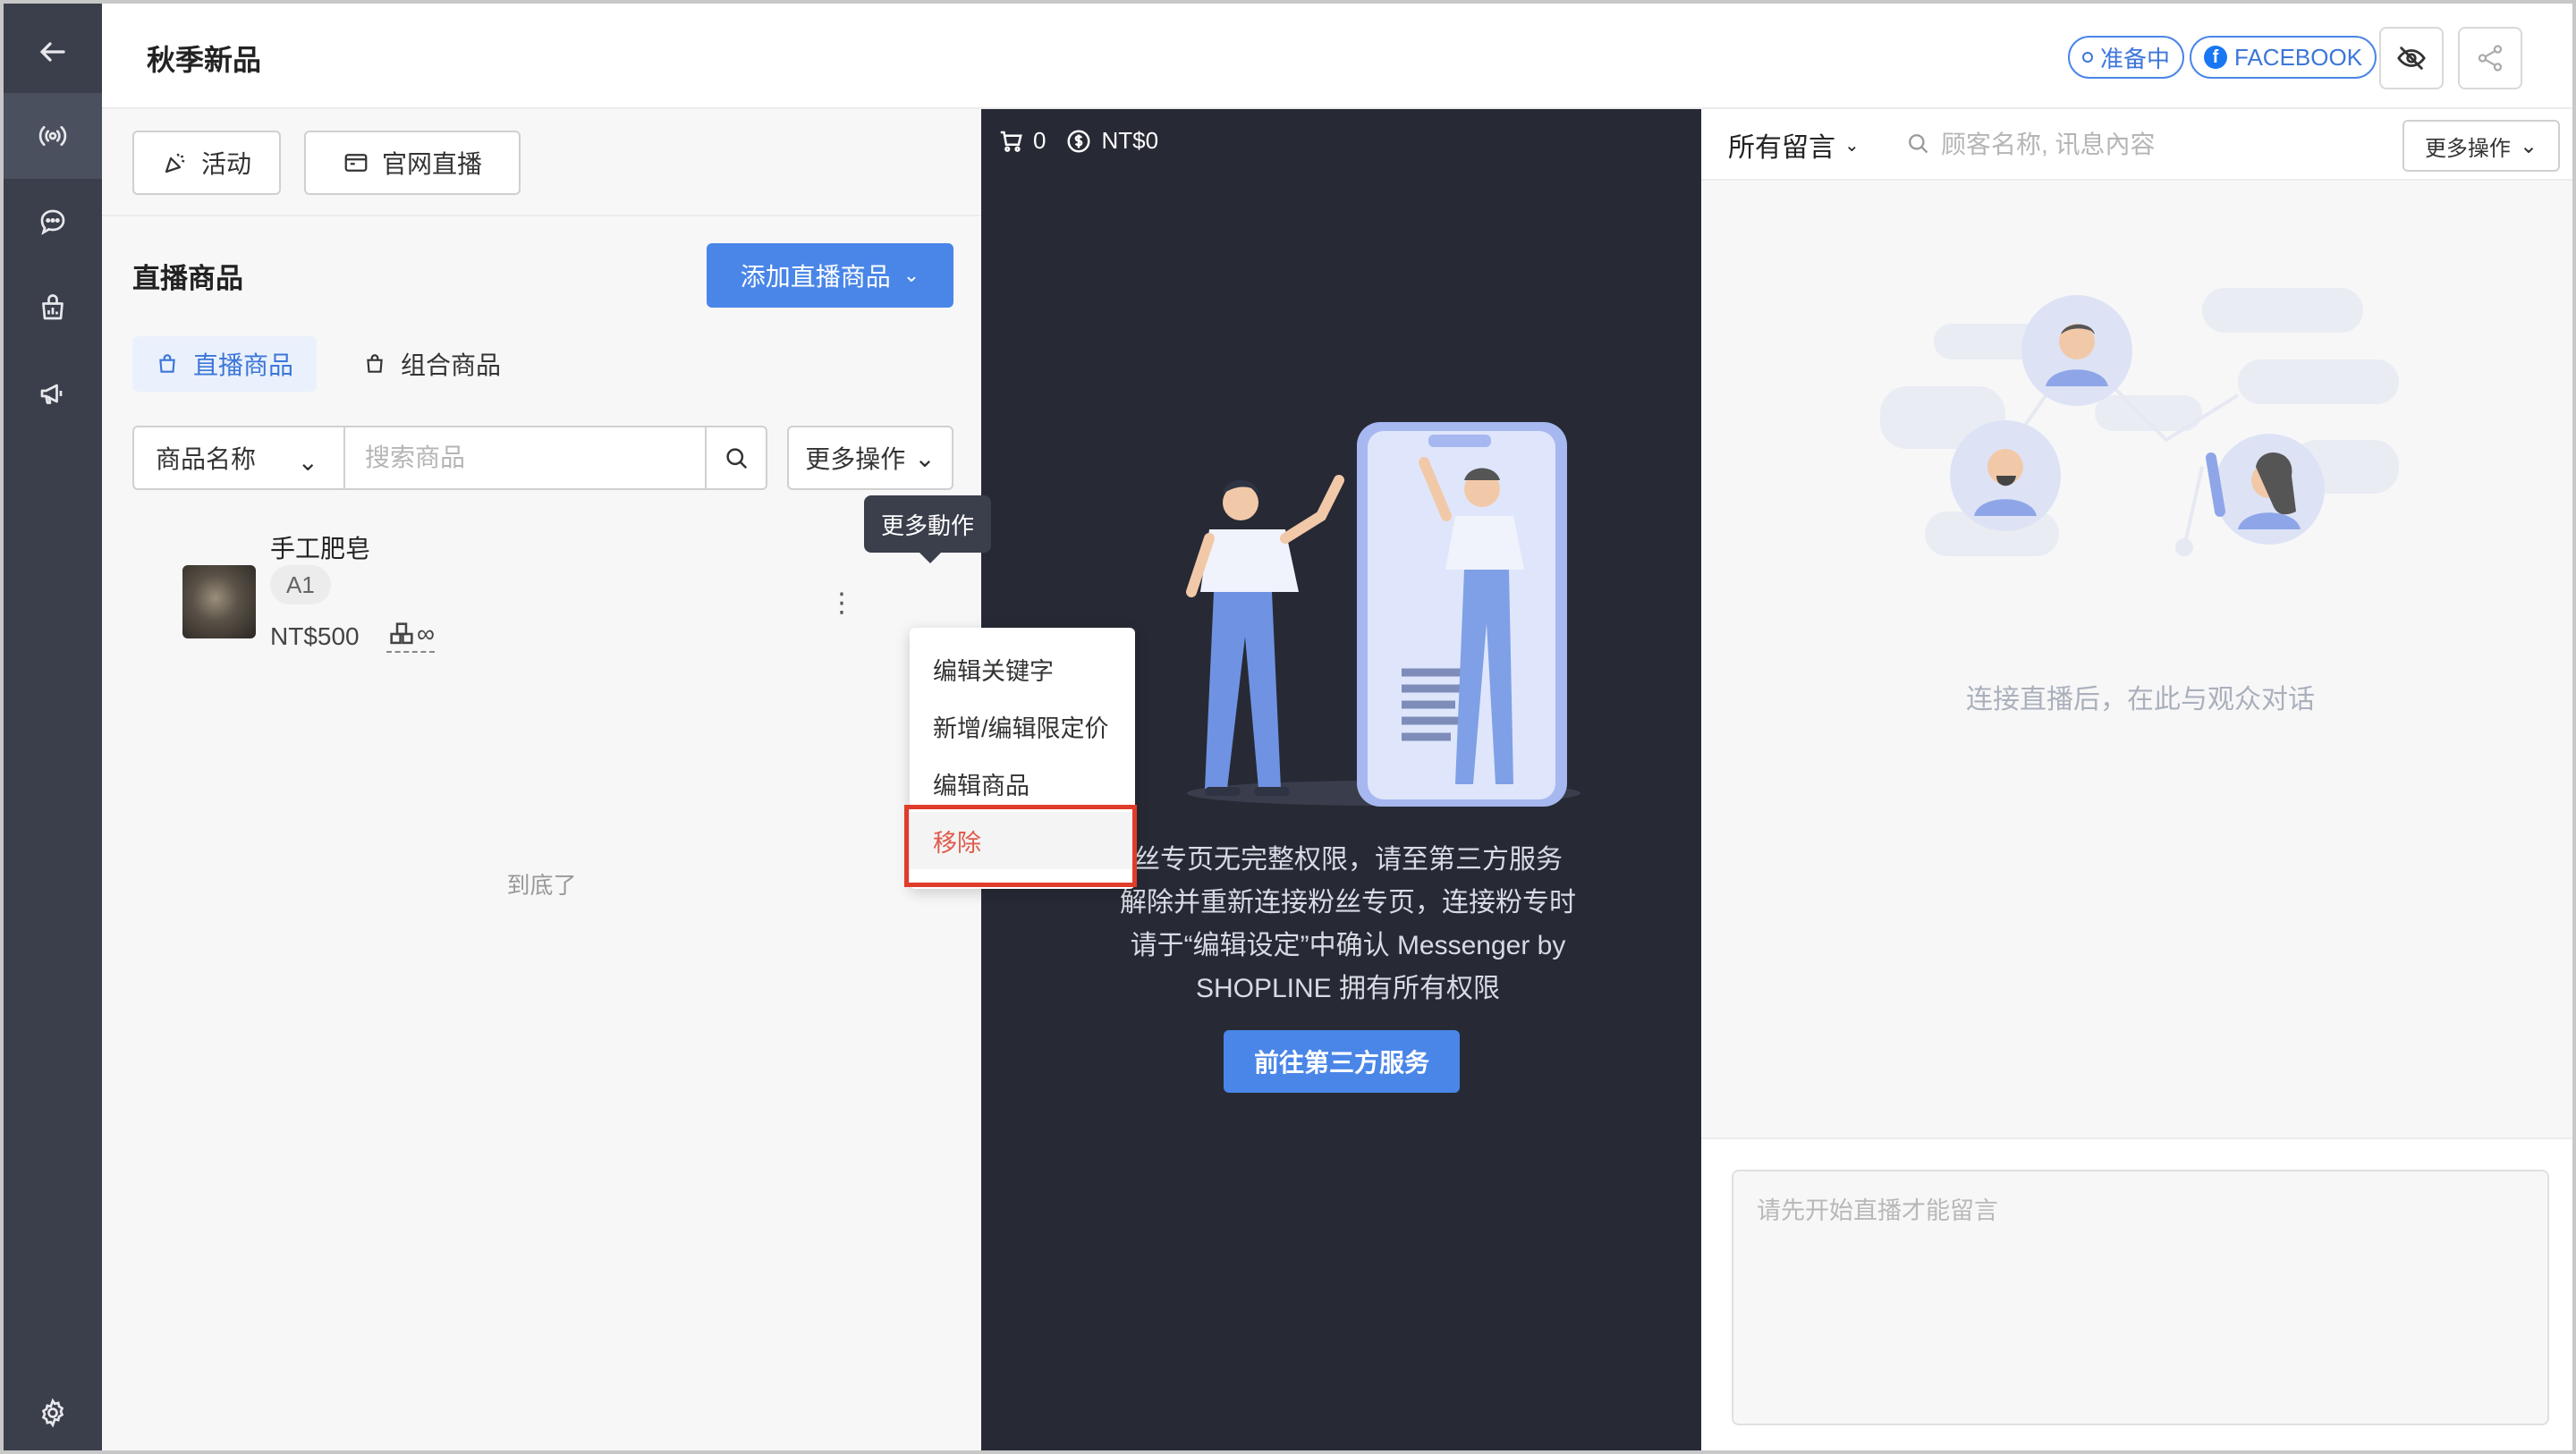  I want to click on activity-button: 活动, so click(206, 163).